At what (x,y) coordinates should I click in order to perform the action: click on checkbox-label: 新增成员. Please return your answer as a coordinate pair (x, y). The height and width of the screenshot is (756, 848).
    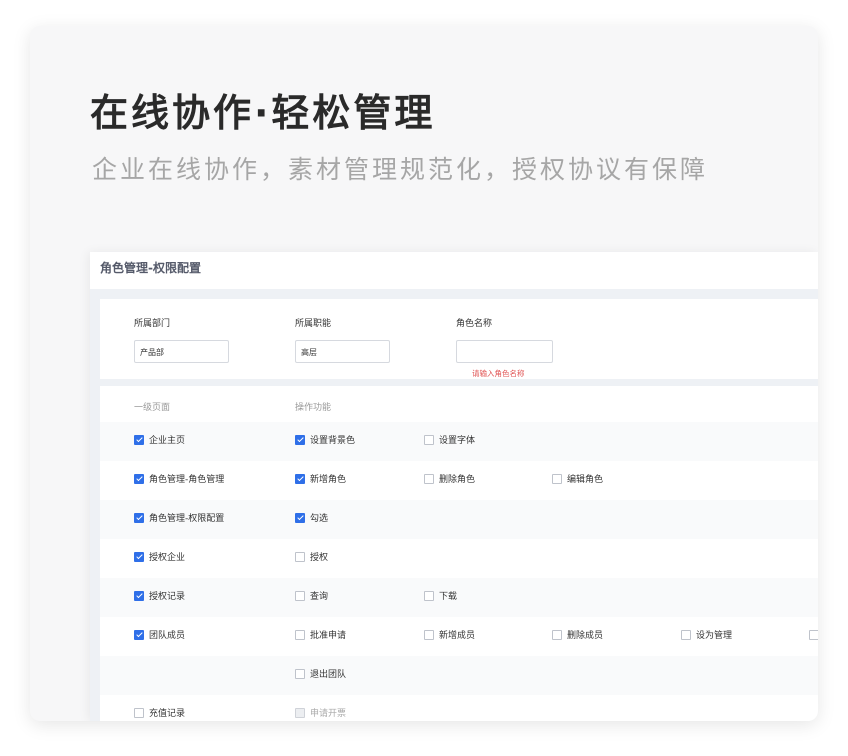
    Looking at the image, I should click on (457, 636).